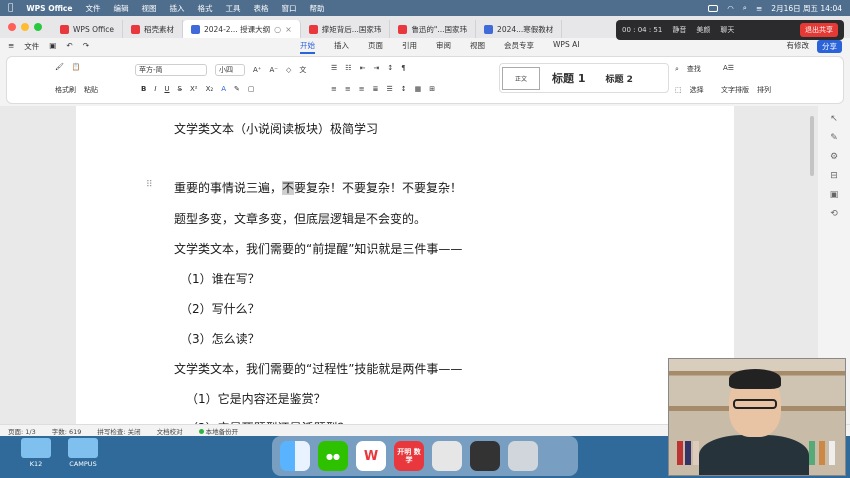 The height and width of the screenshot is (478, 850). Describe the element at coordinates (677, 69) in the screenshot. I see `find-icon: ⌕` at that location.